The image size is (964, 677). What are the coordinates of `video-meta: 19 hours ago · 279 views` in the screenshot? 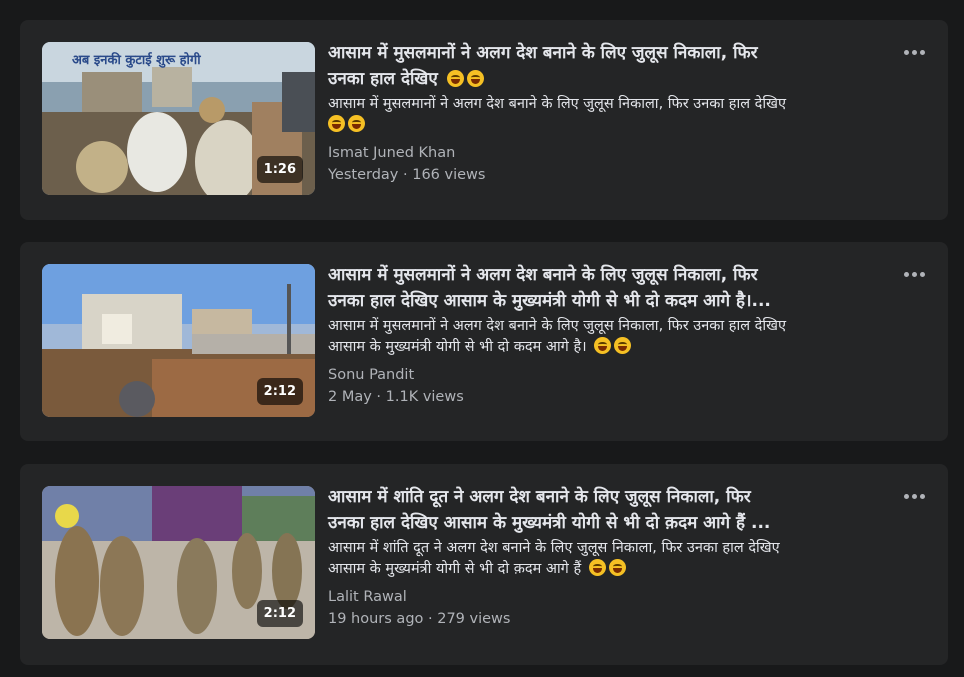 It's located at (419, 619).